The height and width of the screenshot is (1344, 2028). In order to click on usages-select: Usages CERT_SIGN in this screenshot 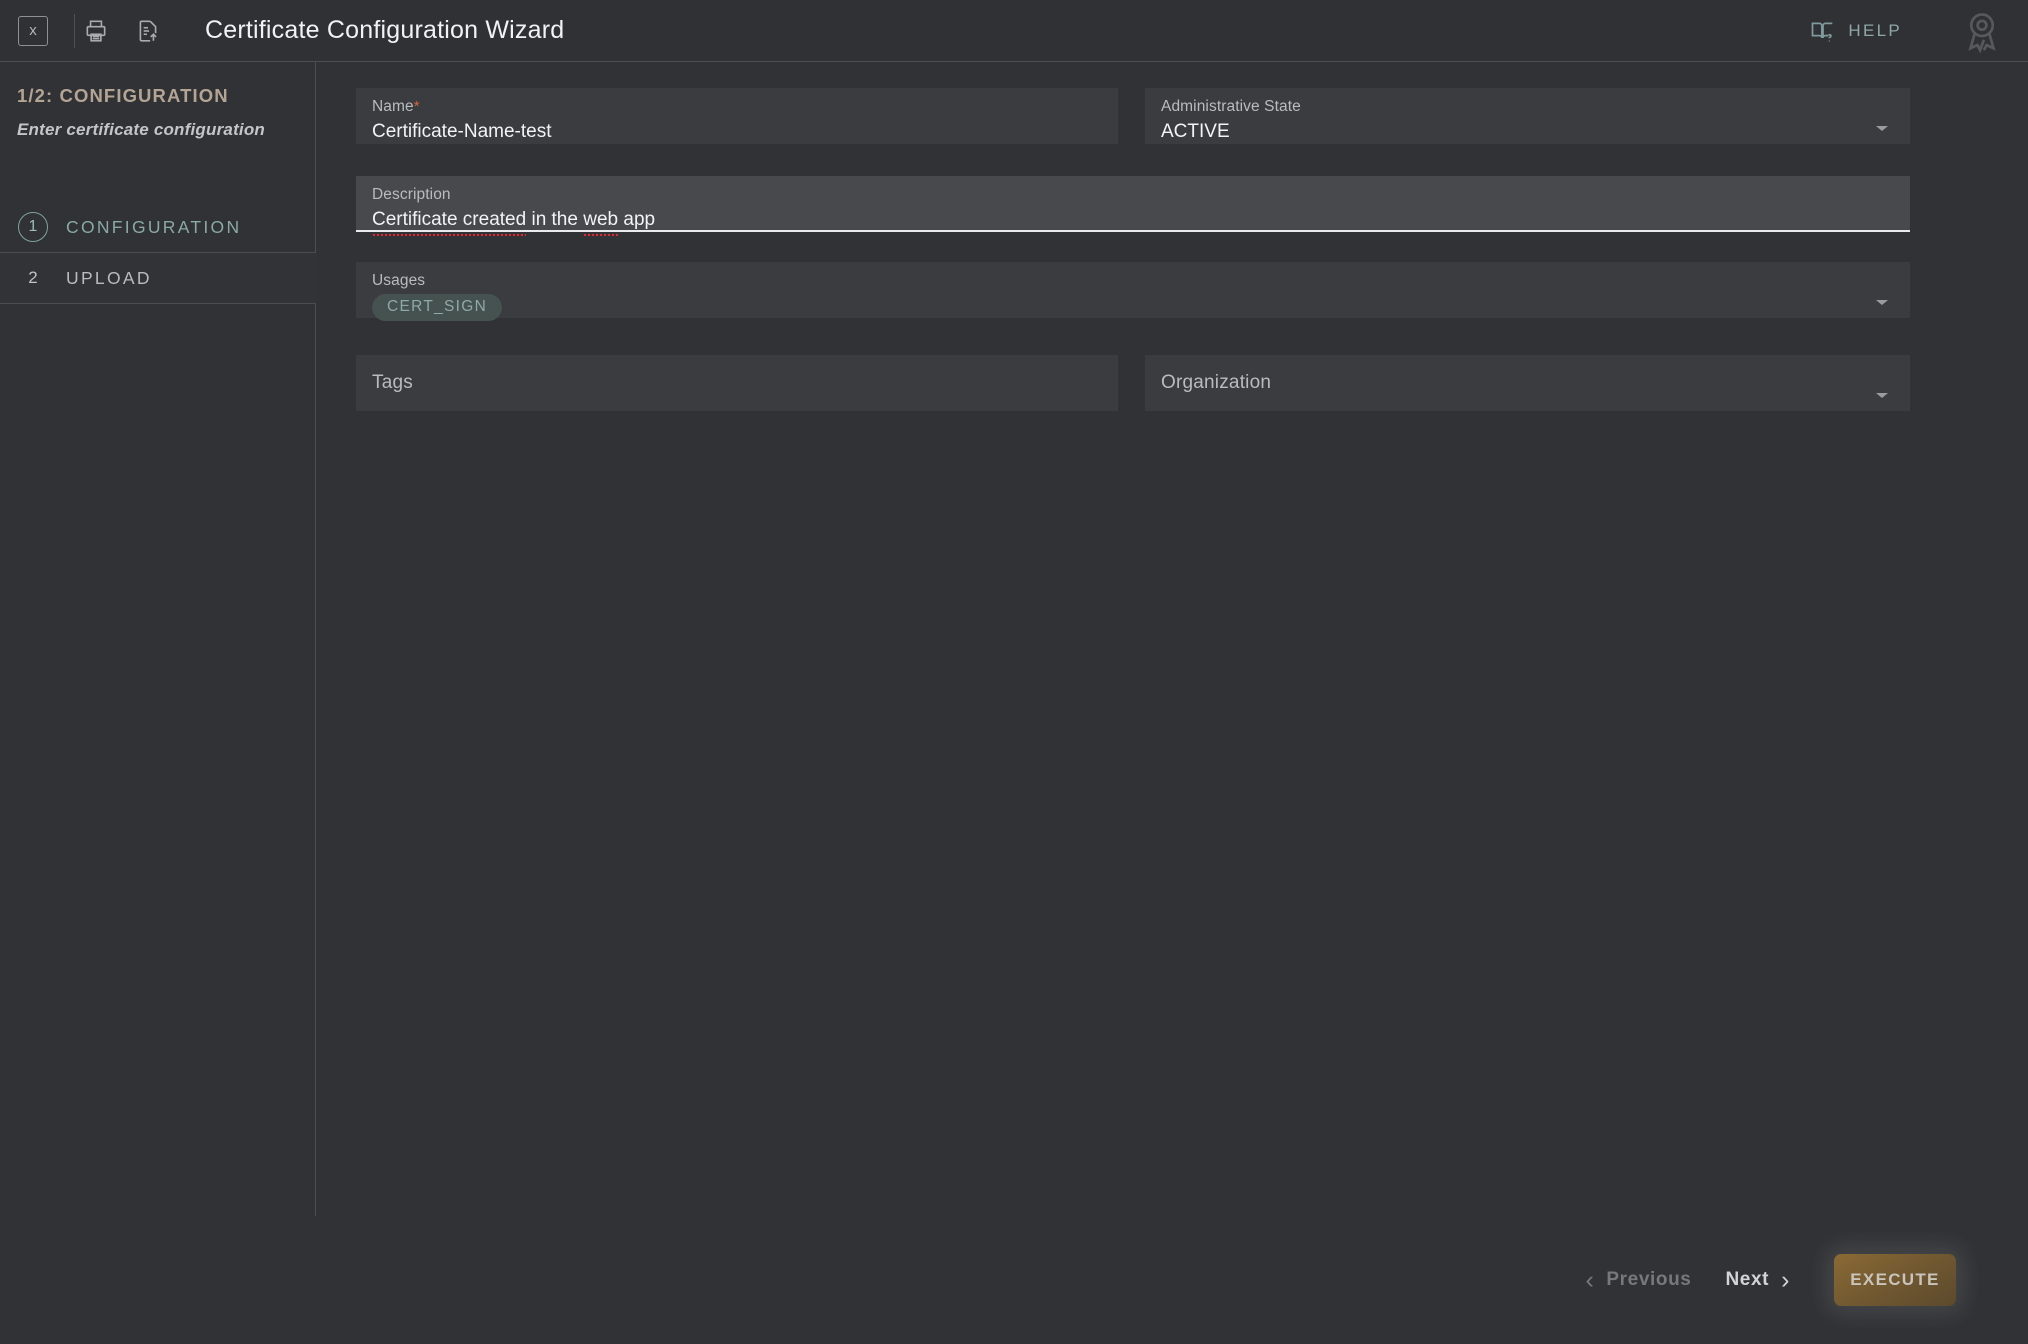, I will do `click(1133, 291)`.